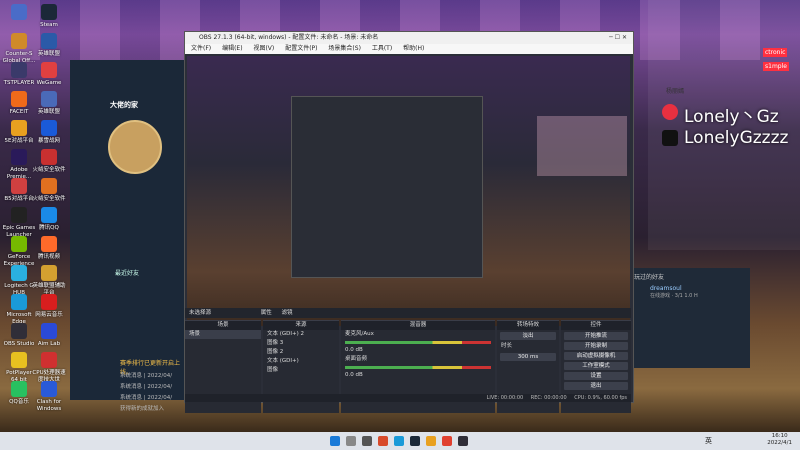  What do you see at coordinates (19, 103) in the screenshot?
I see `desktop-icon: FACEIT` at bounding box center [19, 103].